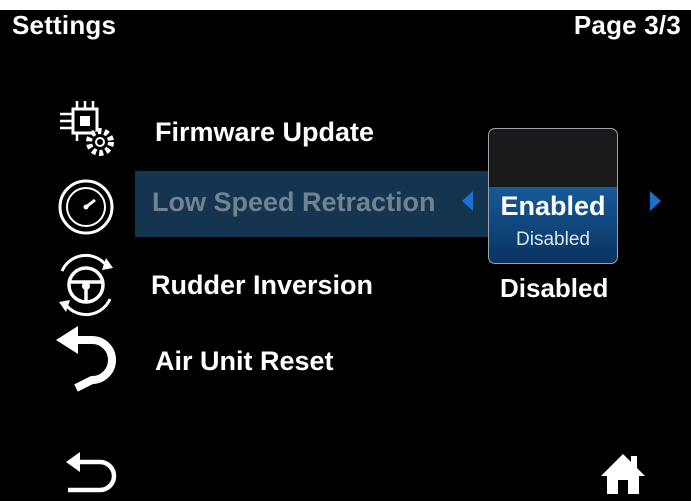 This screenshot has width=691, height=501. I want to click on home-icon, so click(623, 474).